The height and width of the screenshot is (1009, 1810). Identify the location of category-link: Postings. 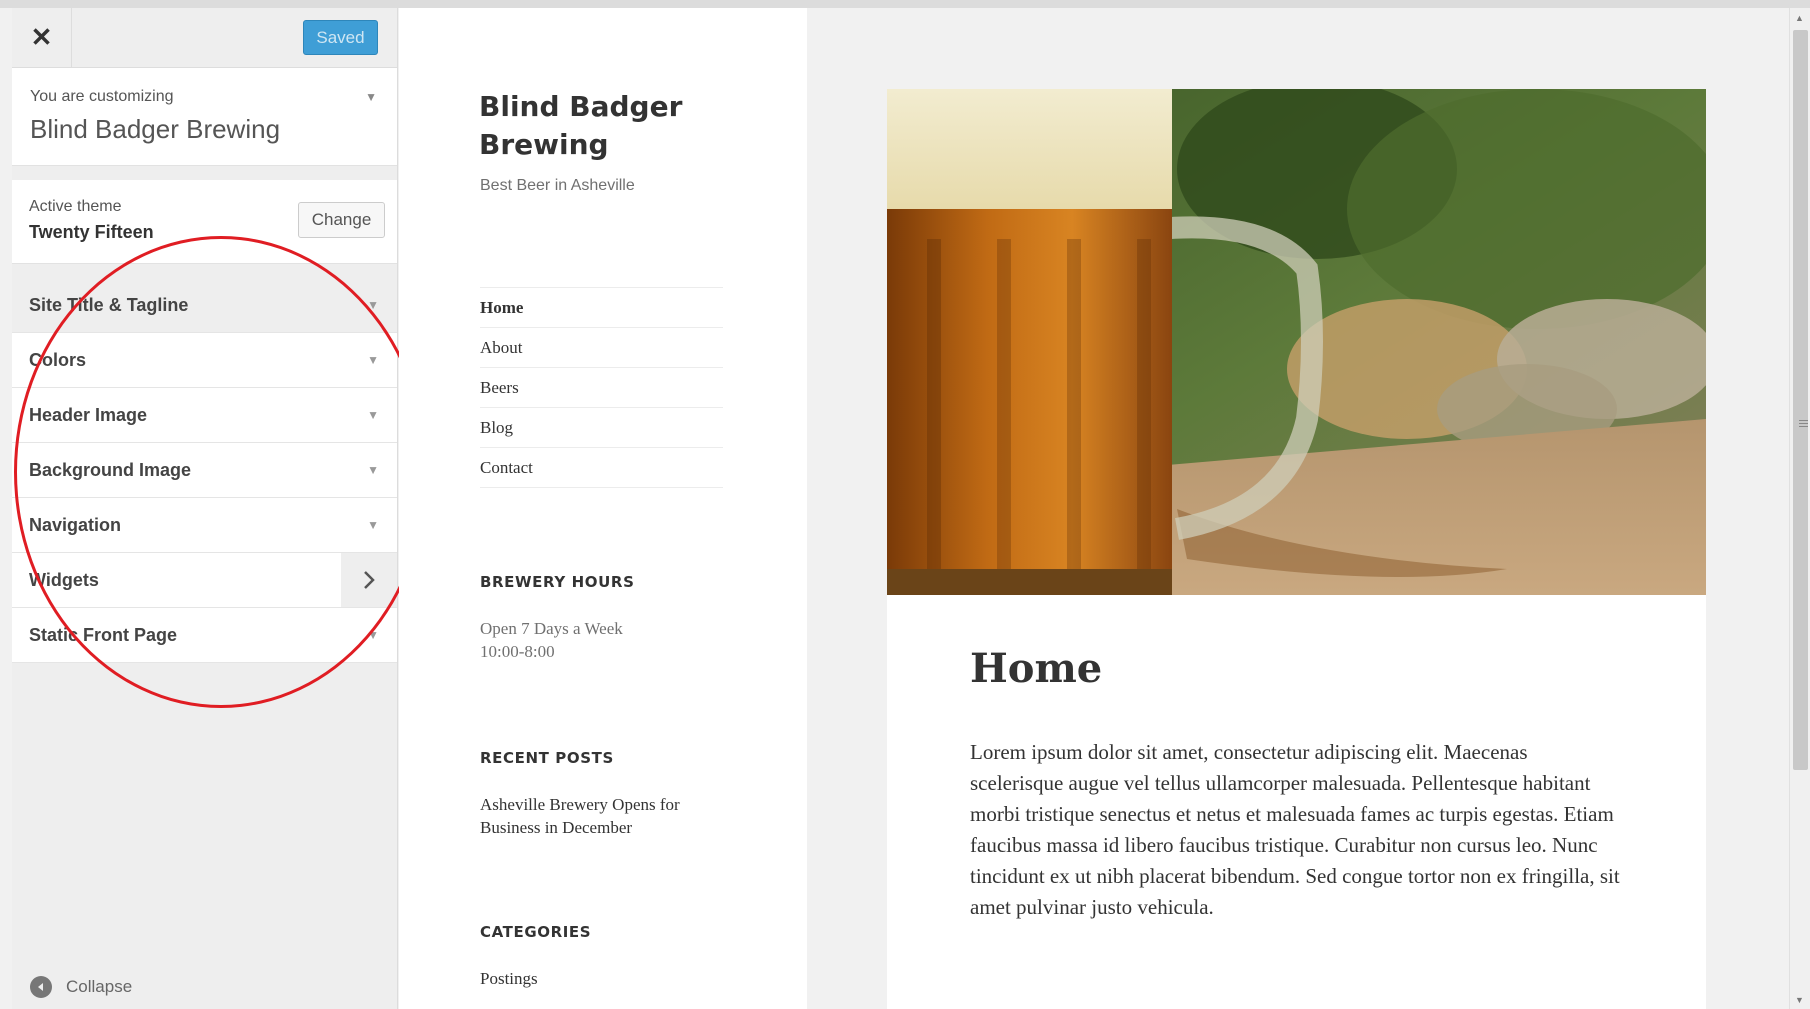
(509, 978).